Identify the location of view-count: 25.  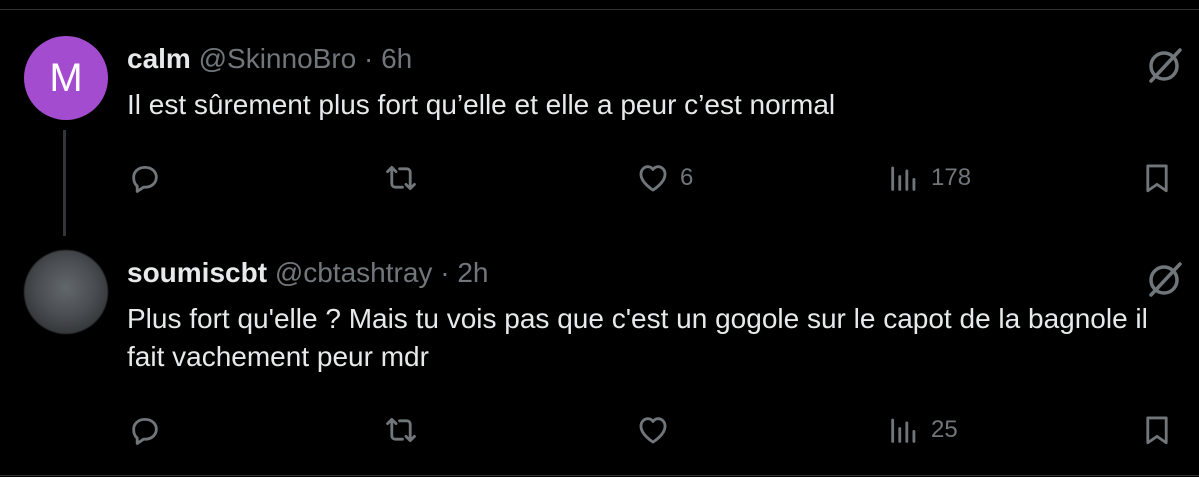
(944, 429).